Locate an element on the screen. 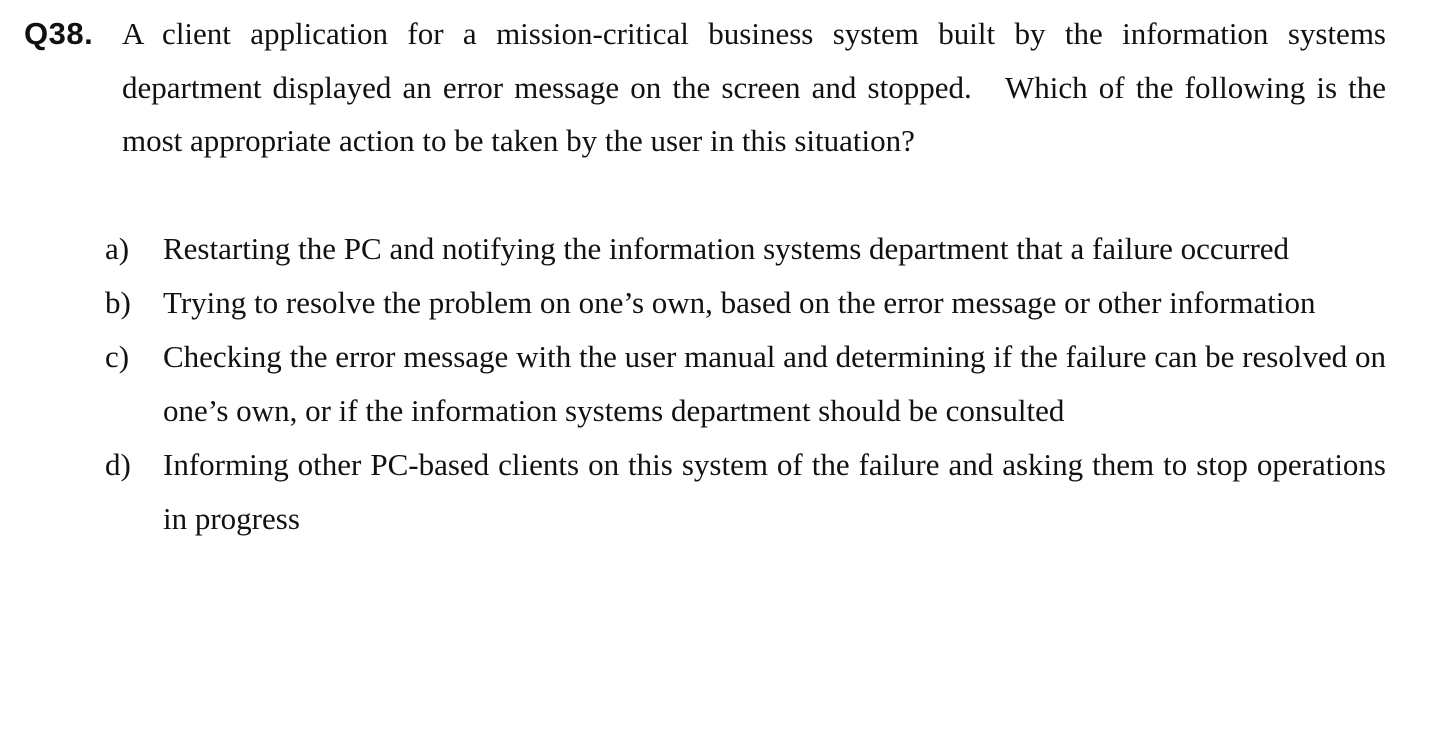  option-letter: a) is located at coordinates (117, 248).